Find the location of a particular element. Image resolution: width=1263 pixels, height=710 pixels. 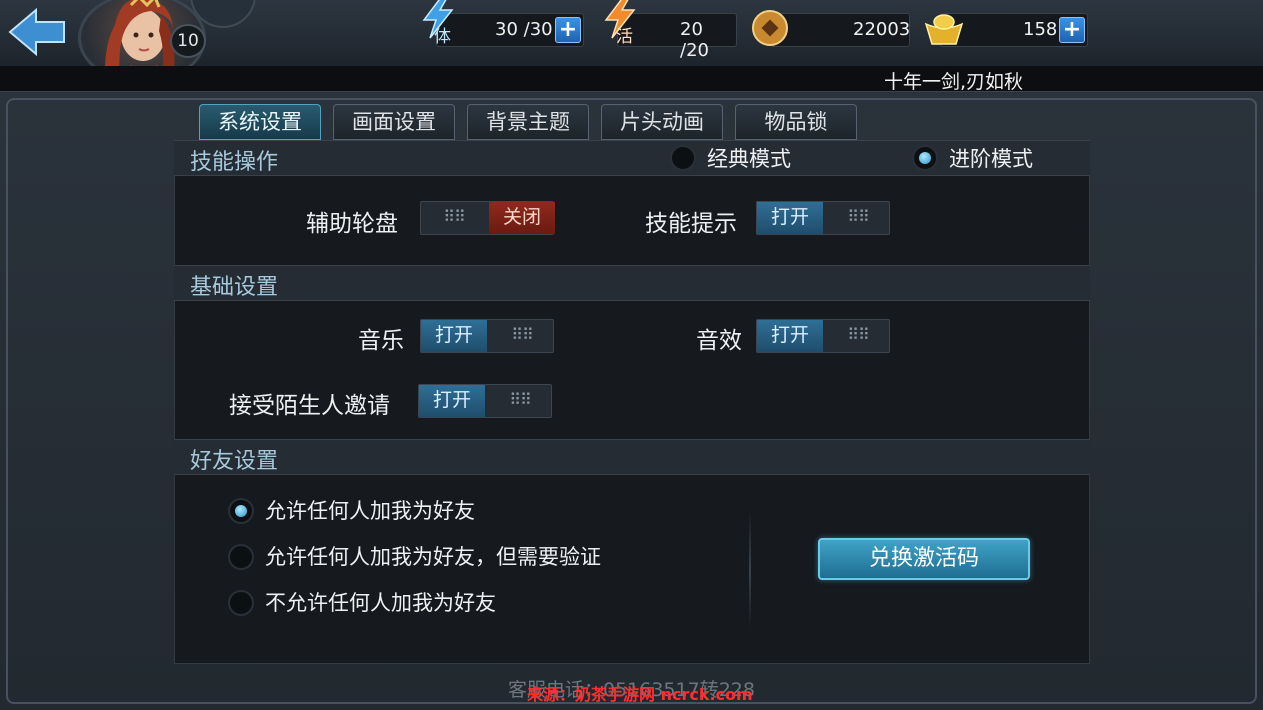

assist-wheel-label: 辅助轮盘 is located at coordinates (352, 224).